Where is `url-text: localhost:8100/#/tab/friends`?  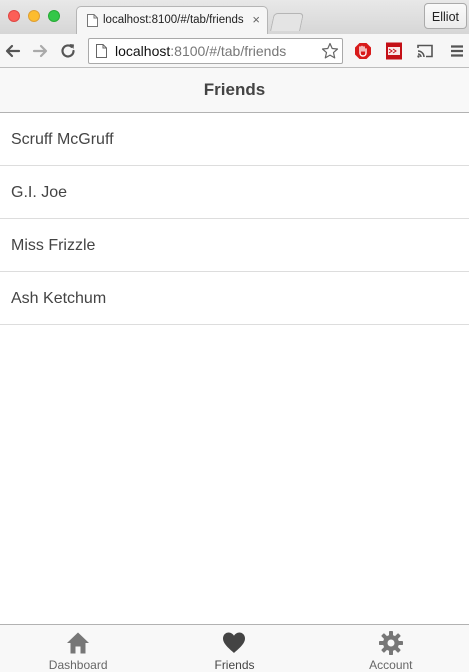 url-text: localhost:8100/#/tab/friends is located at coordinates (200, 51).